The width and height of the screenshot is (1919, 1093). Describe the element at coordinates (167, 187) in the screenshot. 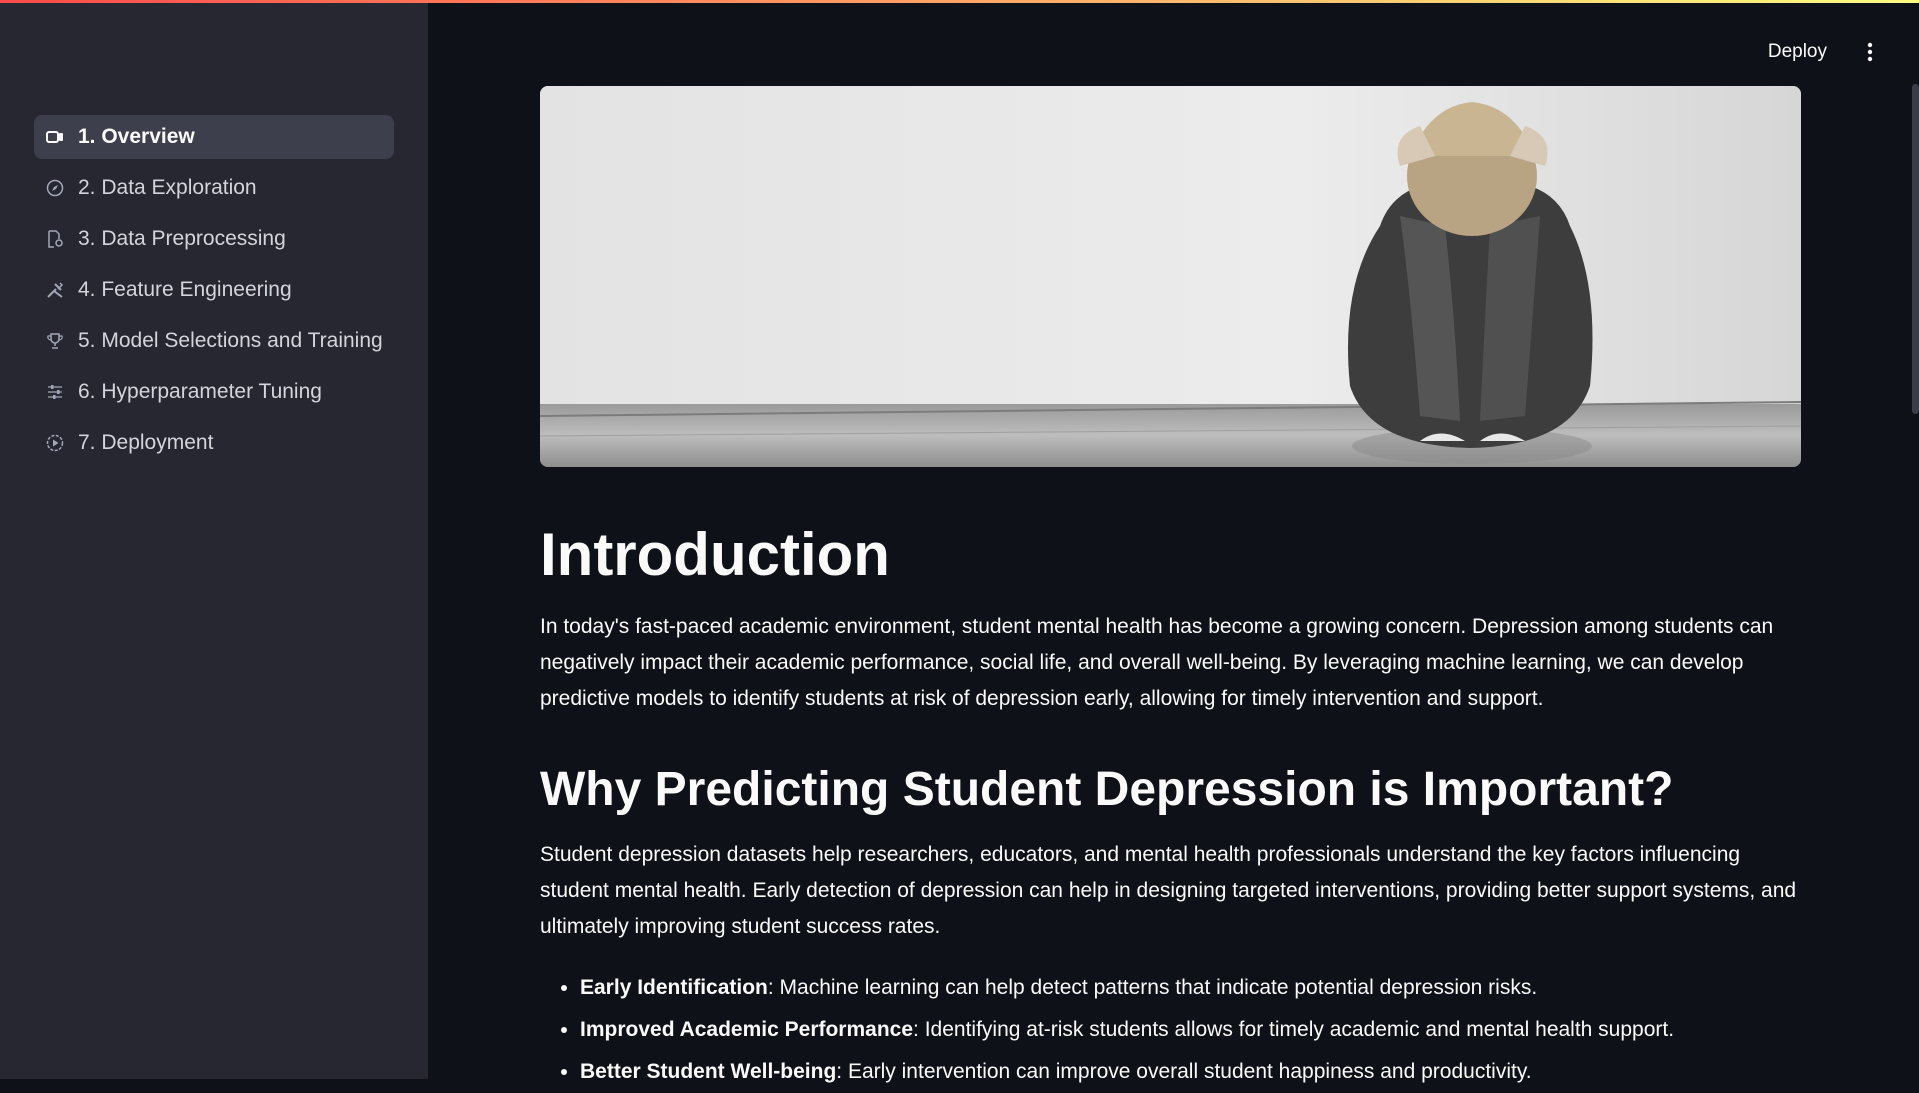

I see `sidebar-item-label: 2. Data Exploration` at that location.